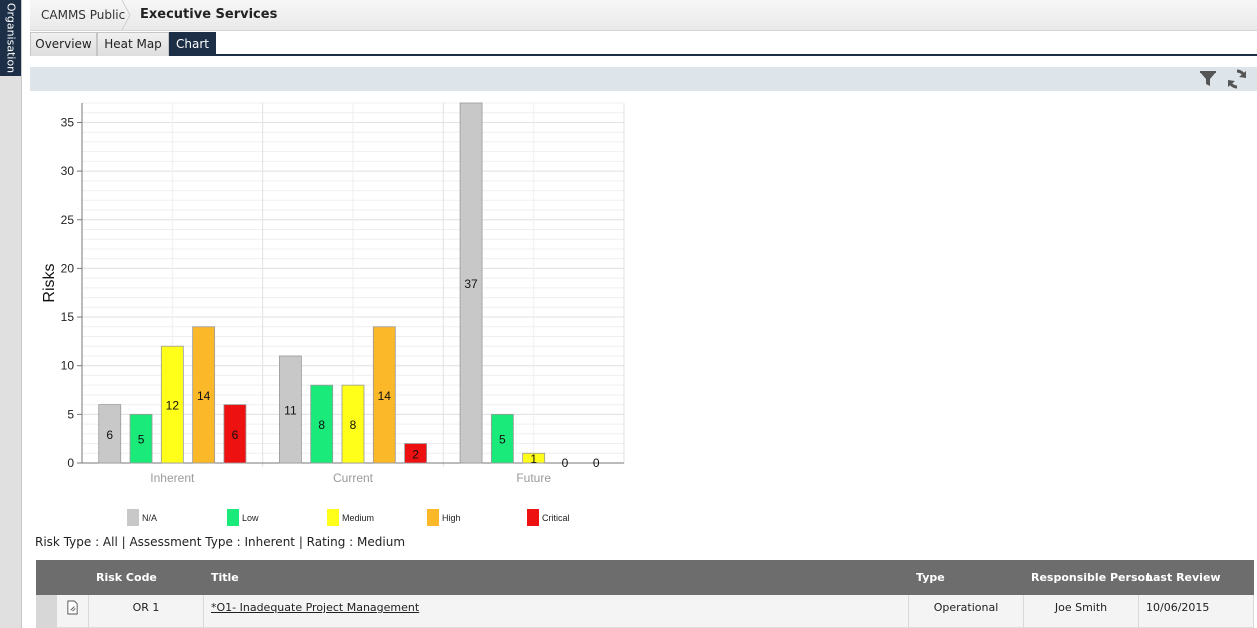  Describe the element at coordinates (78, 15) in the screenshot. I see `breadcrumb-root: CAMMS Public` at that location.